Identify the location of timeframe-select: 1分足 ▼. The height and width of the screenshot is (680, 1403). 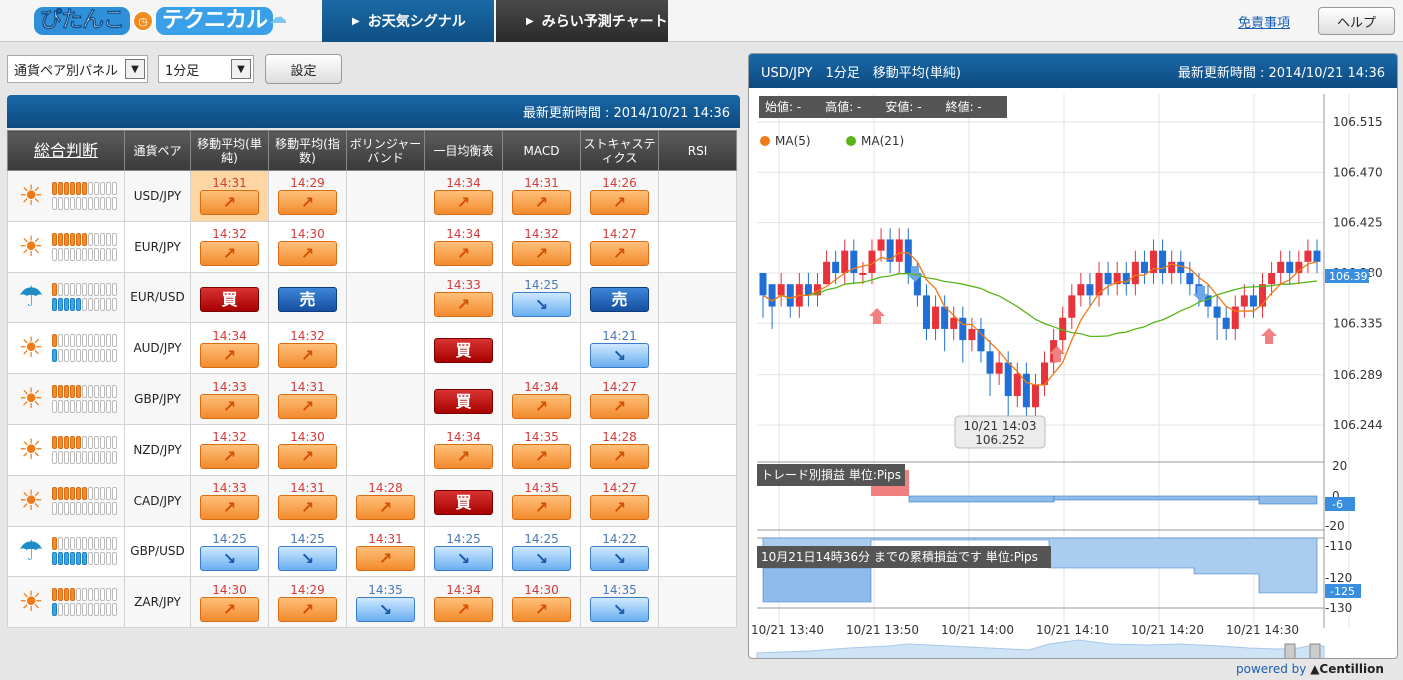
(206, 69).